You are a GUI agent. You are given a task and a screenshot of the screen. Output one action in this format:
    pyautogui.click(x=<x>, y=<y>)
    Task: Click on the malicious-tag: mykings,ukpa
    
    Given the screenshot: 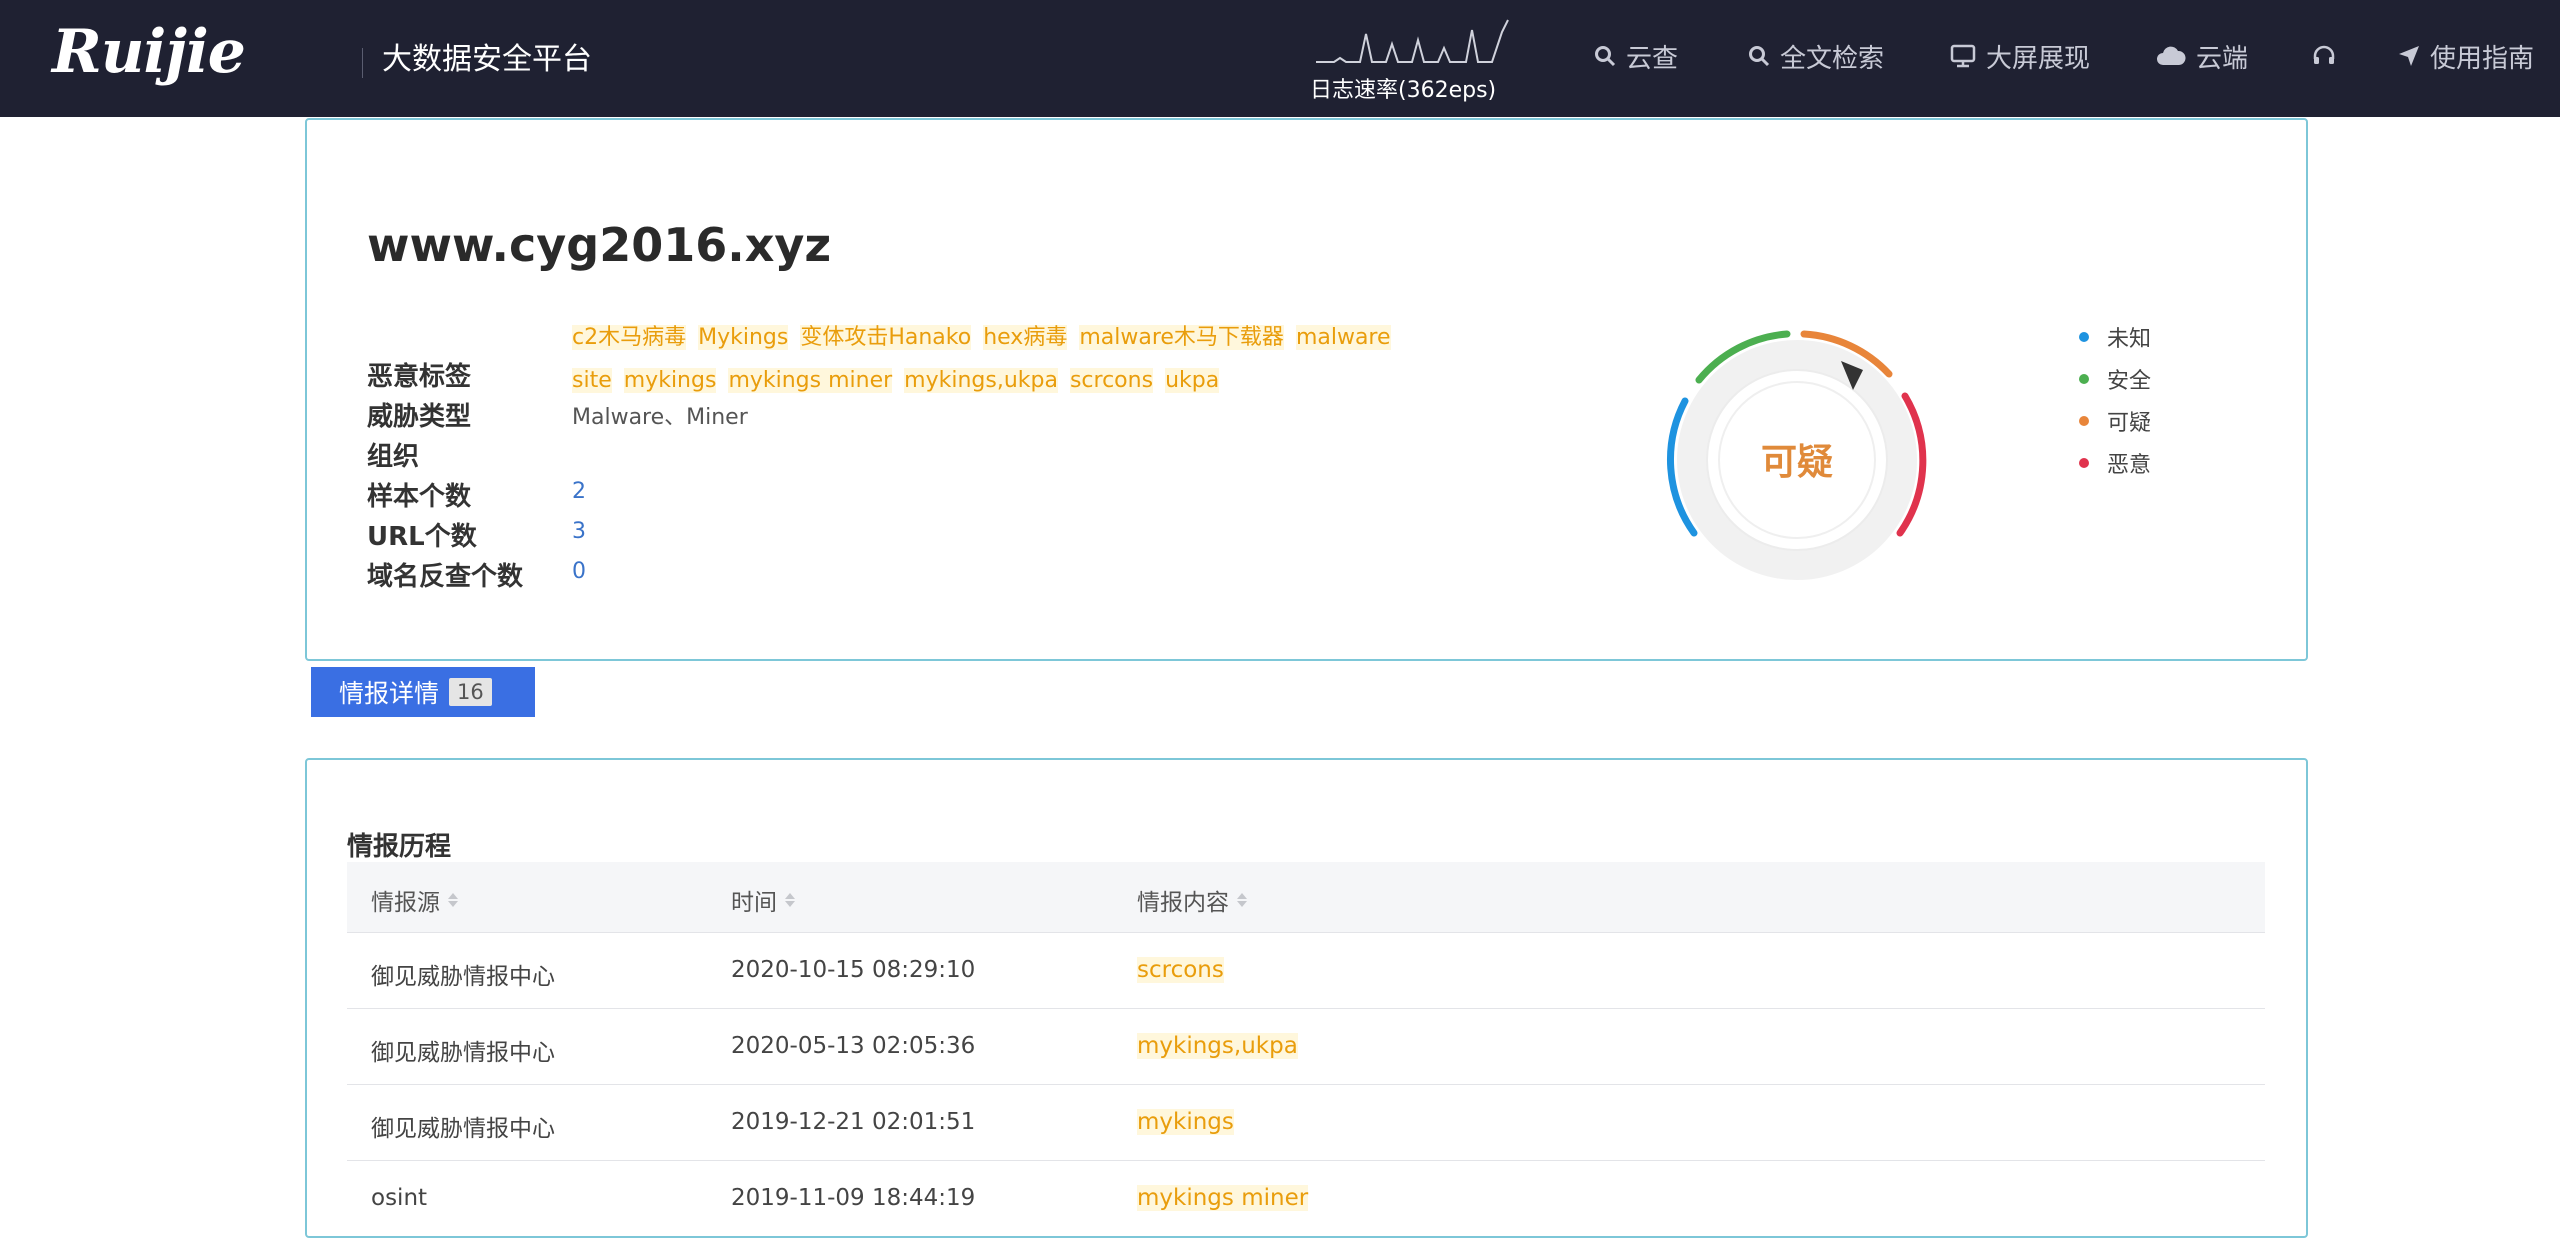 What is the action you would take?
    pyautogui.click(x=981, y=380)
    